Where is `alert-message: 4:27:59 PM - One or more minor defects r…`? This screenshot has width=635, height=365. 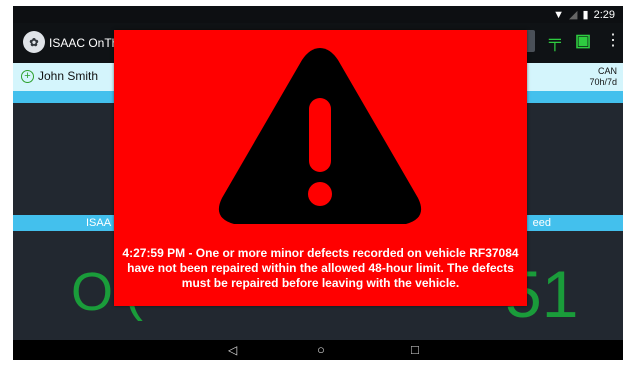 alert-message: 4:27:59 PM - One or more minor defects r… is located at coordinates (320, 268).